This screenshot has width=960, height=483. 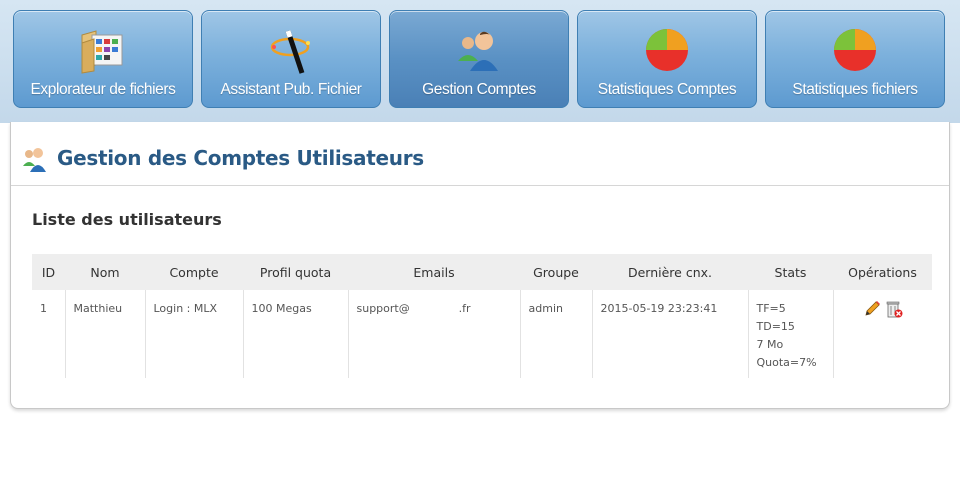 What do you see at coordinates (555, 334) in the screenshot?
I see `cell-groupe: admin` at bounding box center [555, 334].